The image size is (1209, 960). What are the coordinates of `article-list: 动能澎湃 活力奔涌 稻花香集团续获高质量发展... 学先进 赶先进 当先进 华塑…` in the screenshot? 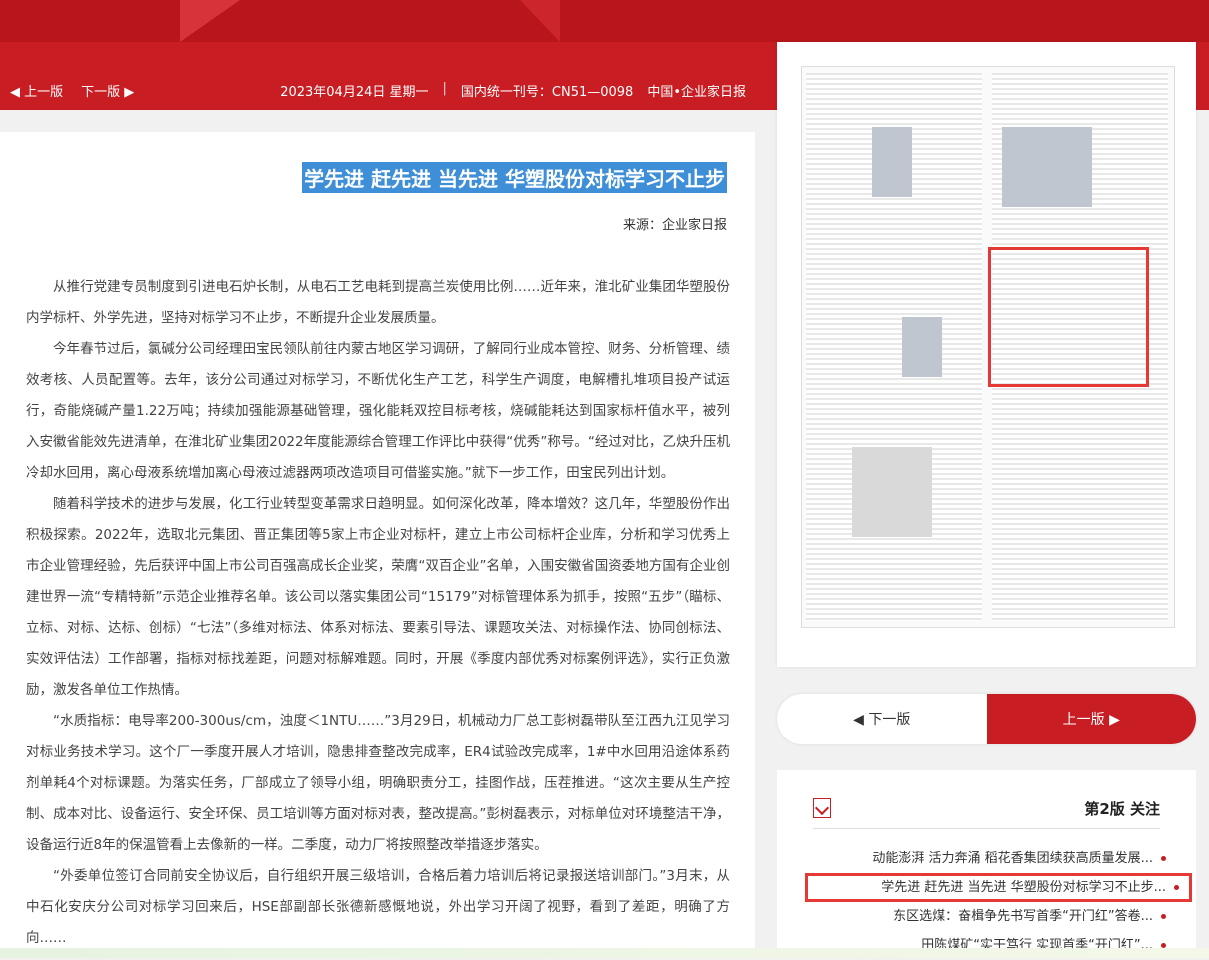 It's located at (998, 902).